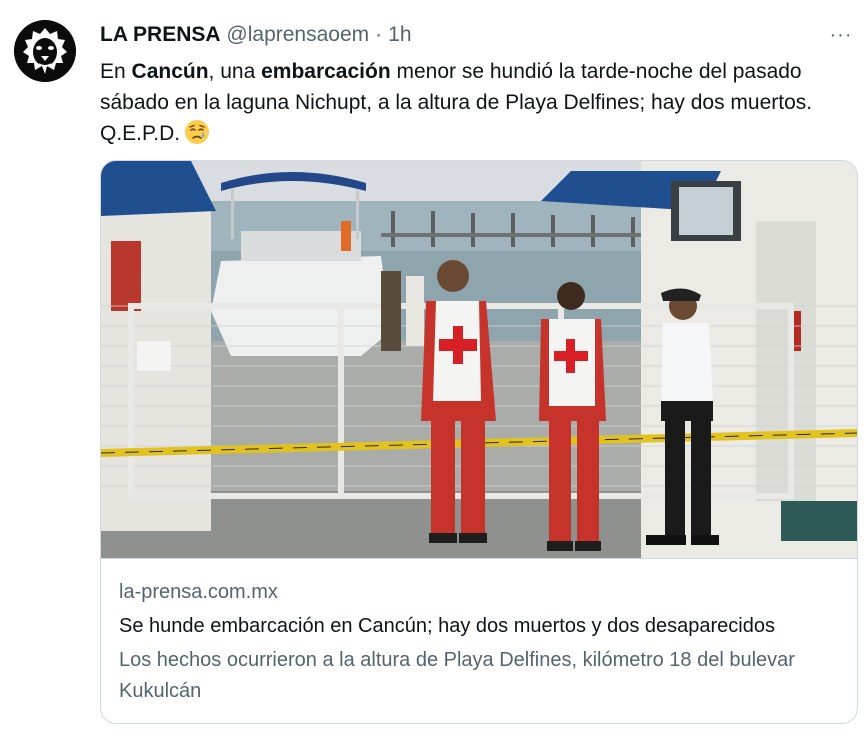  I want to click on tweet-header: LA PRENSA @laprensaoem · 1h, so click(256, 35).